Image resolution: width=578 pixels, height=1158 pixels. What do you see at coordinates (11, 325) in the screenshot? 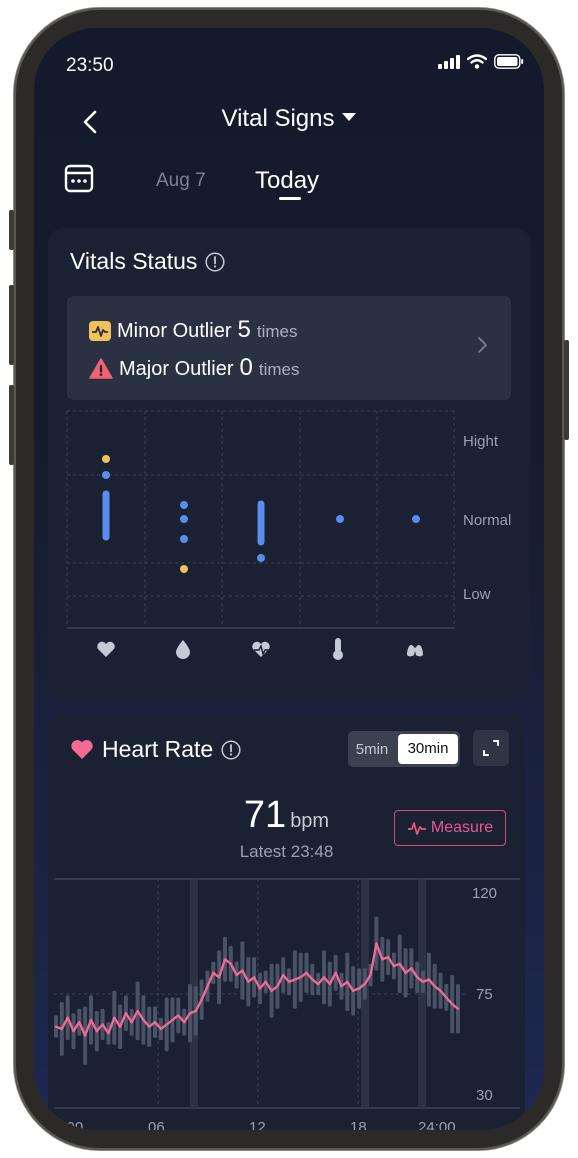
I see `volume-up-button` at bounding box center [11, 325].